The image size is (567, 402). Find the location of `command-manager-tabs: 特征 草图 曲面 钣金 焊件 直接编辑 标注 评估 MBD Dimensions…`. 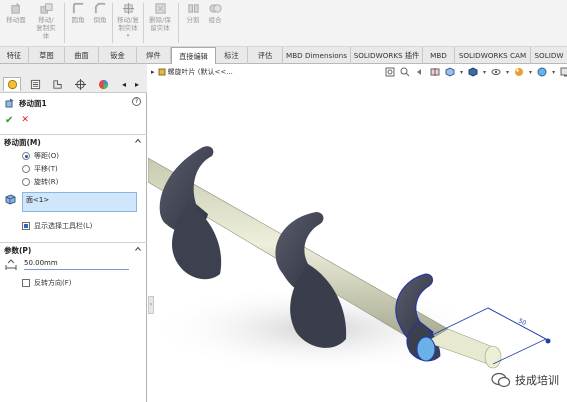

command-manager-tabs: 特征 草图 曲面 钣金 焊件 直接编辑 标注 评估 MBD Dimensions… is located at coordinates (283, 56).